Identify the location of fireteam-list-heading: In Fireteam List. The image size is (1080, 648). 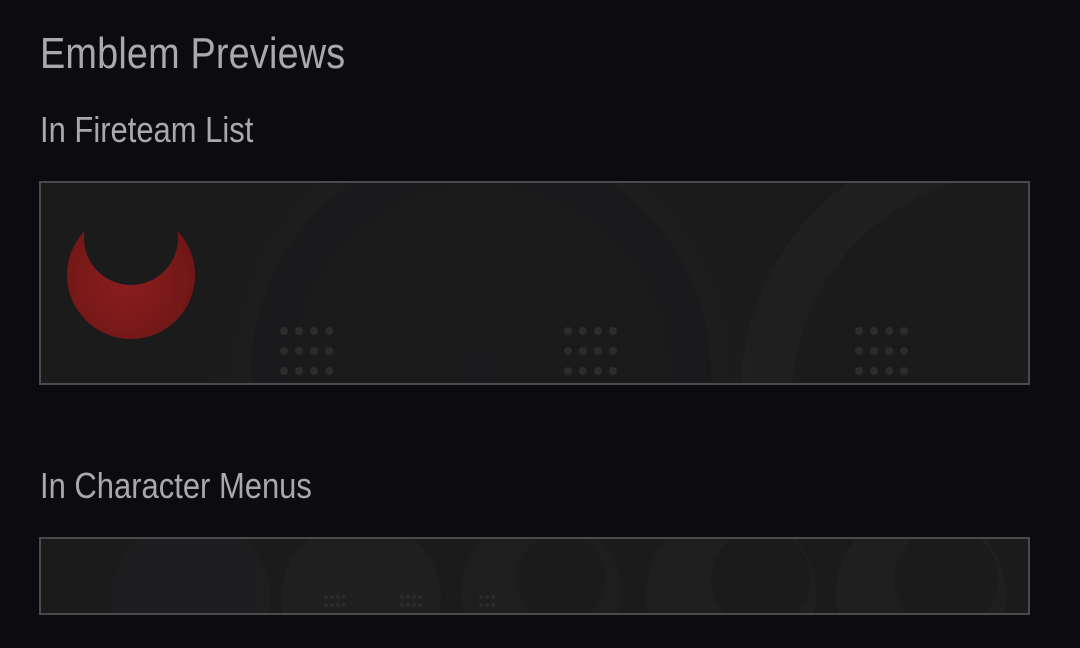
(147, 129).